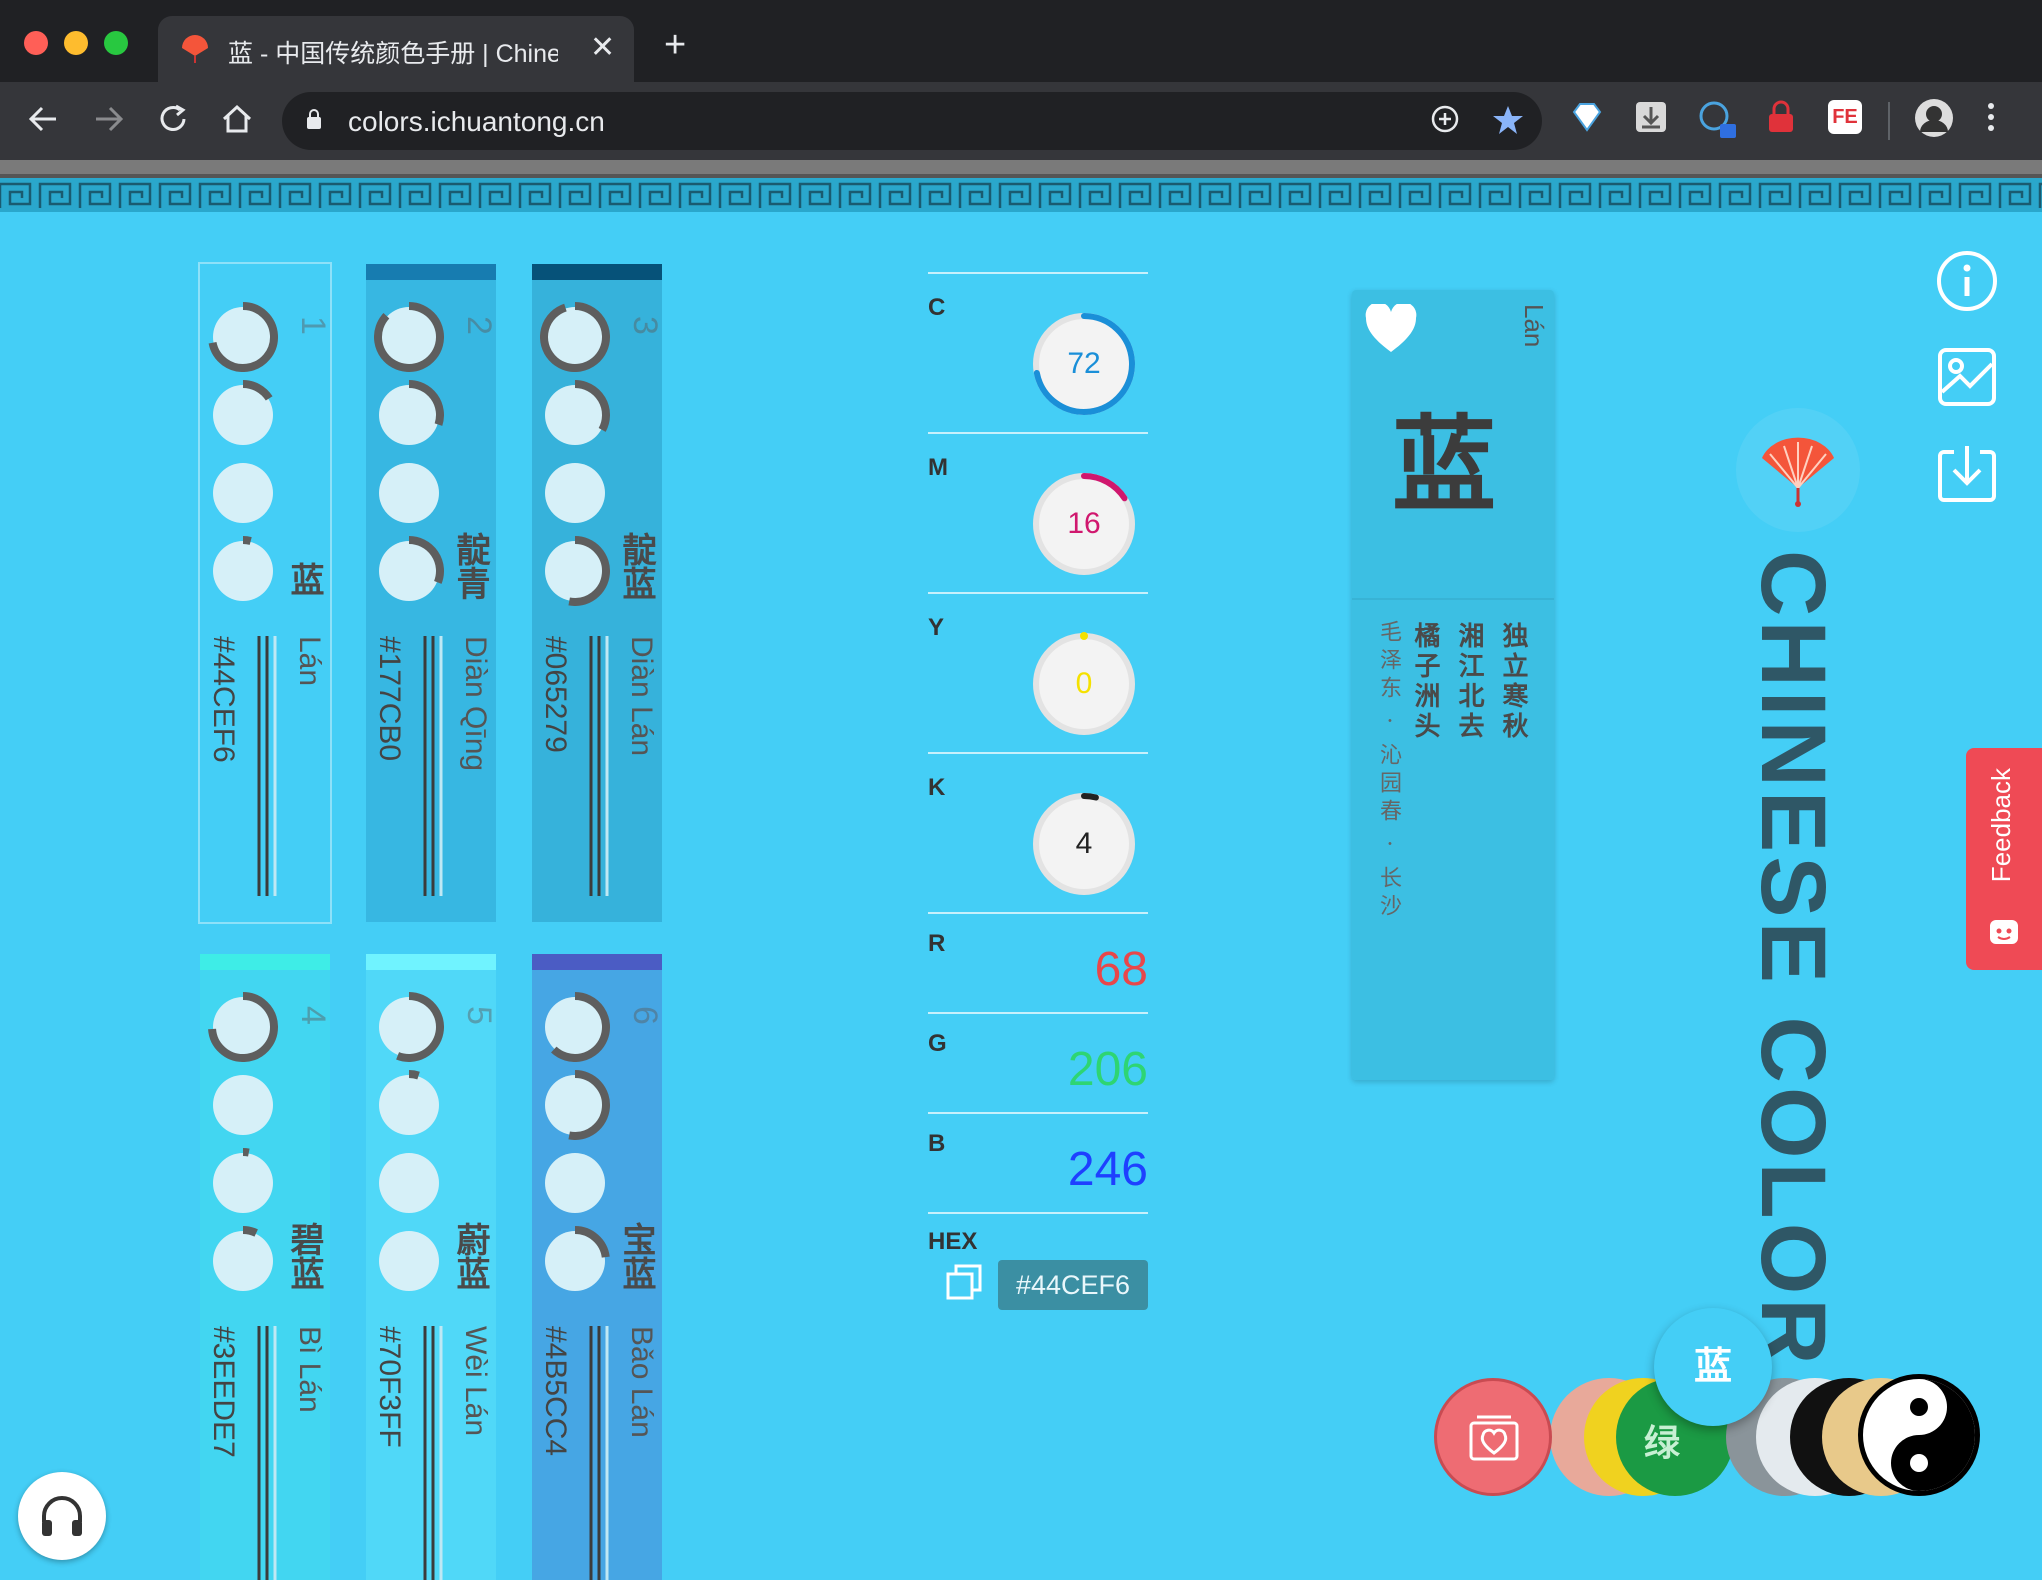 This screenshot has width=2042, height=1580. I want to click on url-text: colors.ichuantong.cn, so click(476, 121).